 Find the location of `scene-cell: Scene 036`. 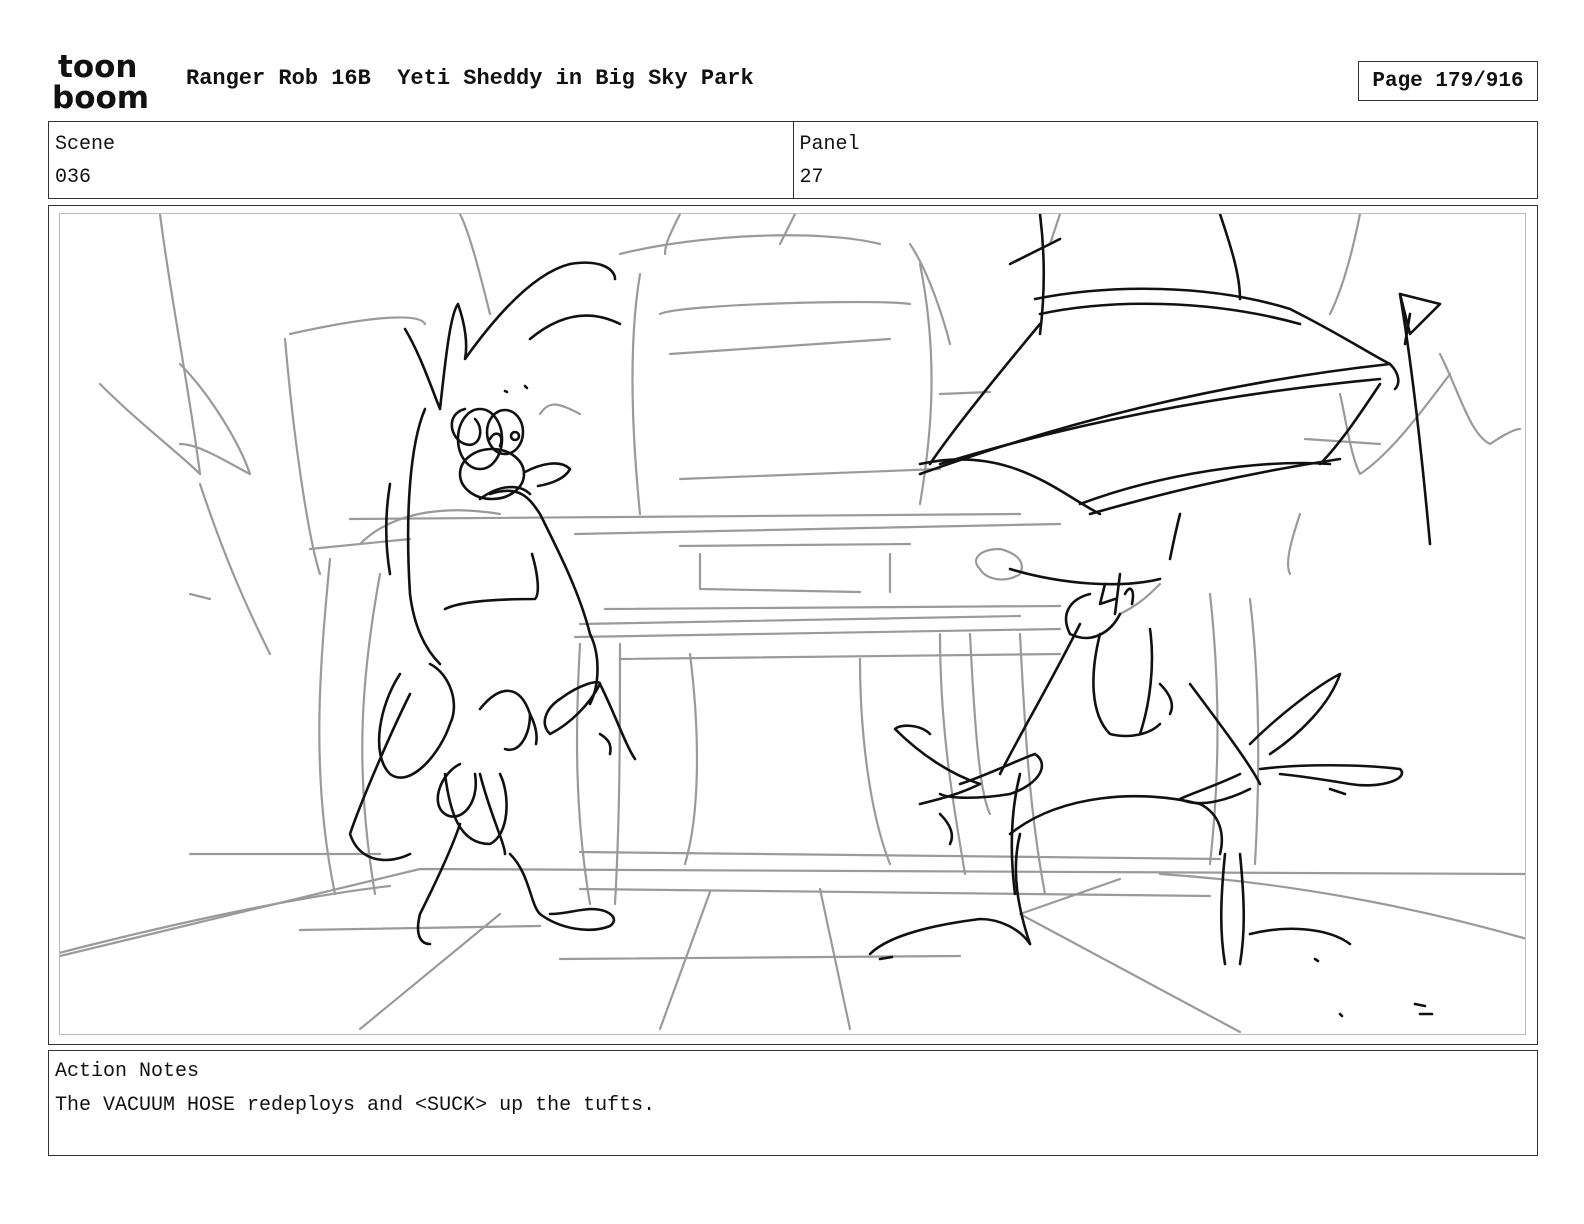

scene-cell: Scene 036 is located at coordinates (421, 160).